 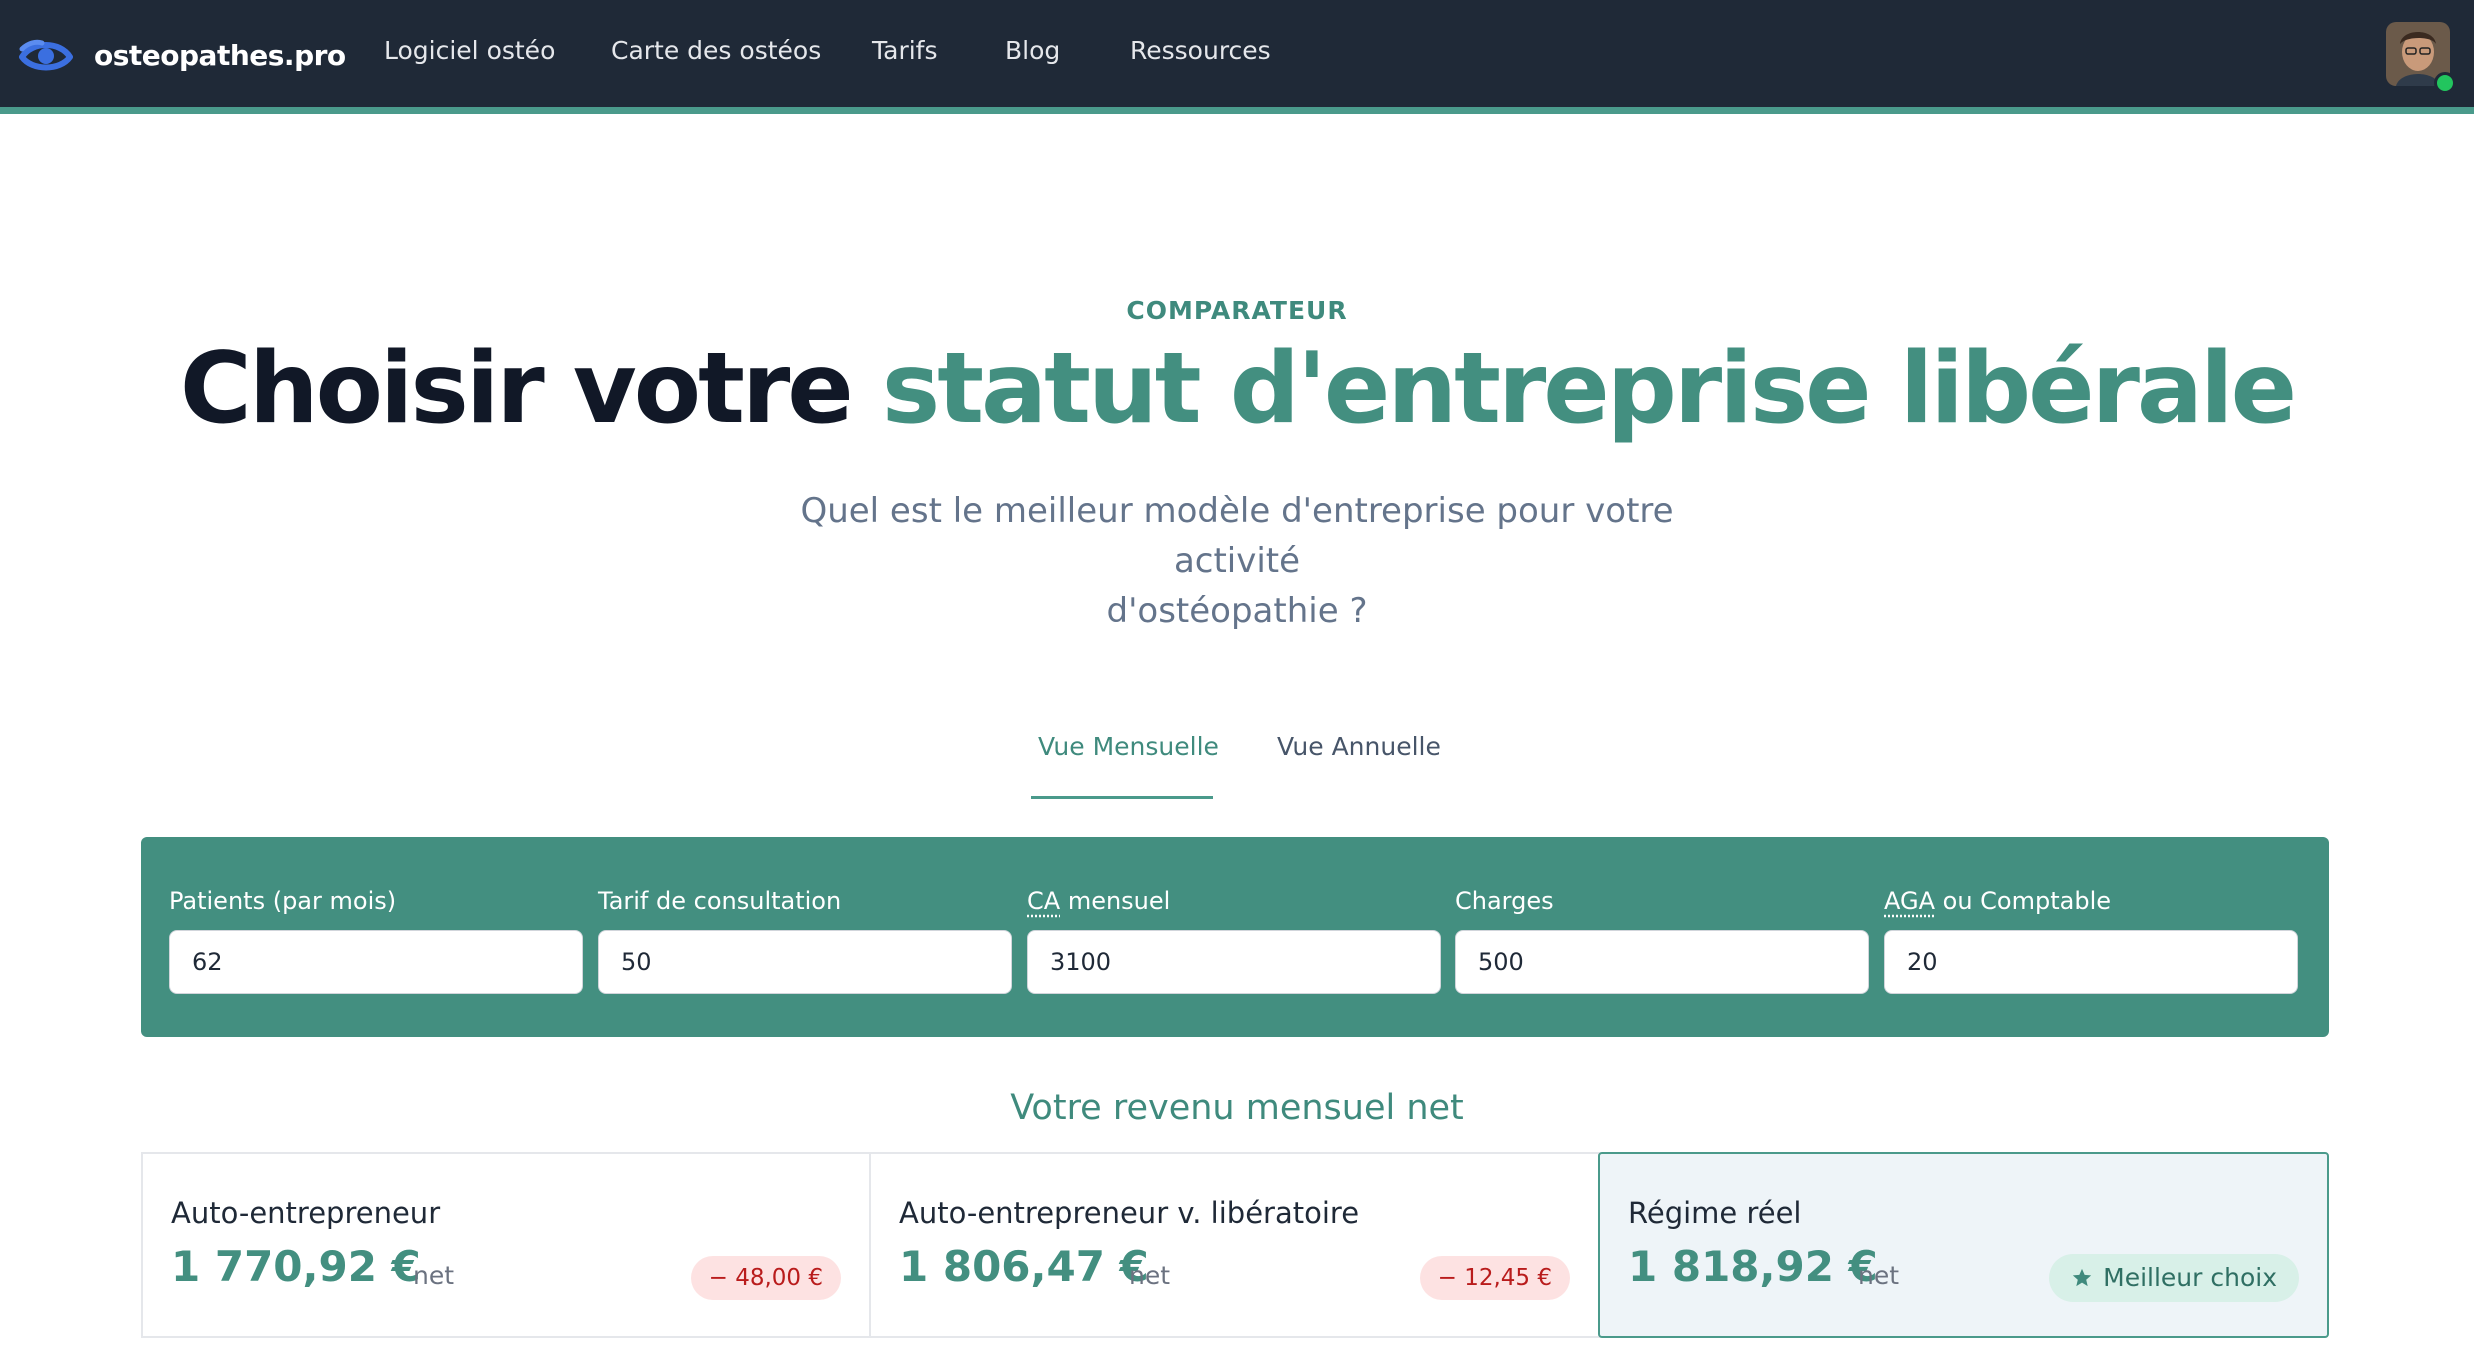 What do you see at coordinates (765, 1278) in the screenshot?
I see `difference-badge: − 48,00 €` at bounding box center [765, 1278].